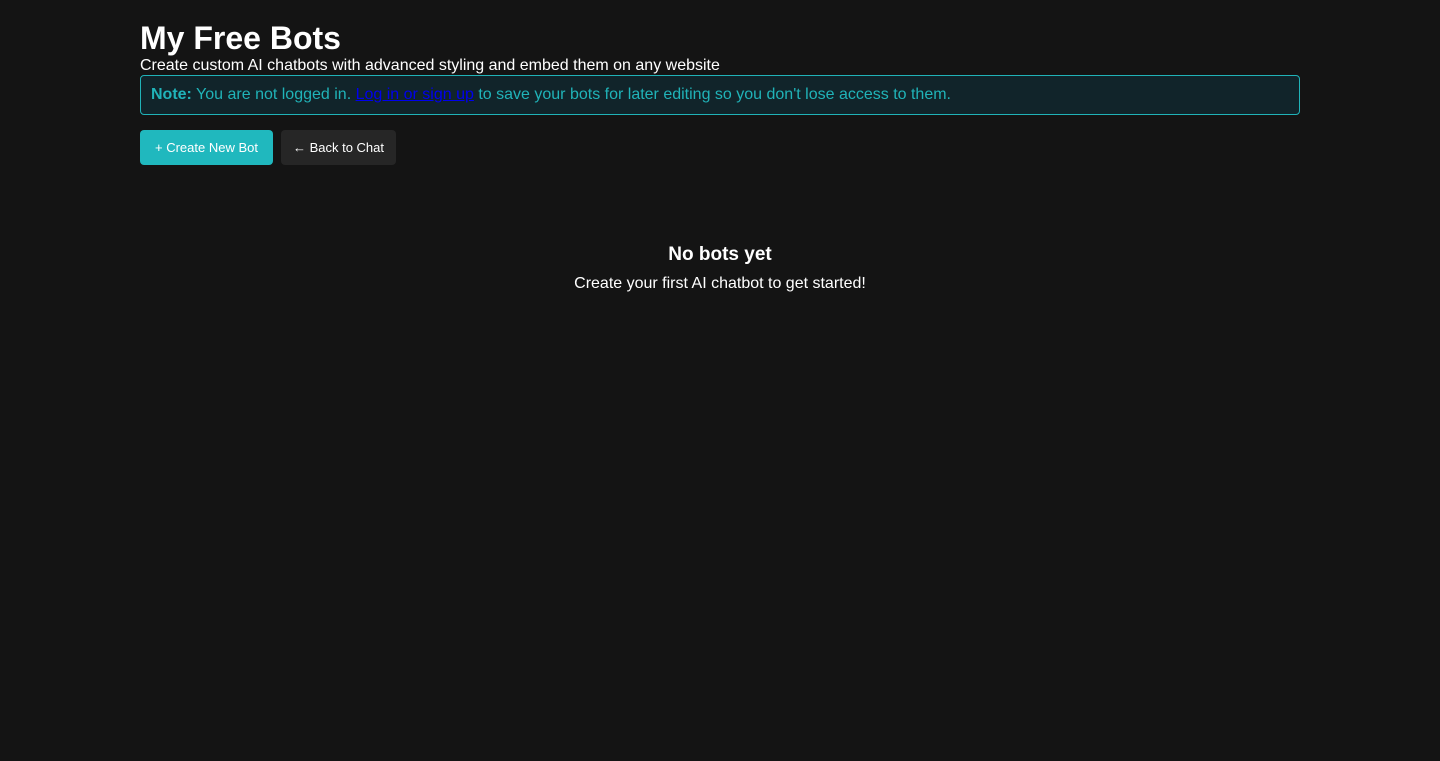 The height and width of the screenshot is (761, 1440). What do you see at coordinates (206, 147) in the screenshot?
I see `create-new-bot-button: + Create New Bot` at bounding box center [206, 147].